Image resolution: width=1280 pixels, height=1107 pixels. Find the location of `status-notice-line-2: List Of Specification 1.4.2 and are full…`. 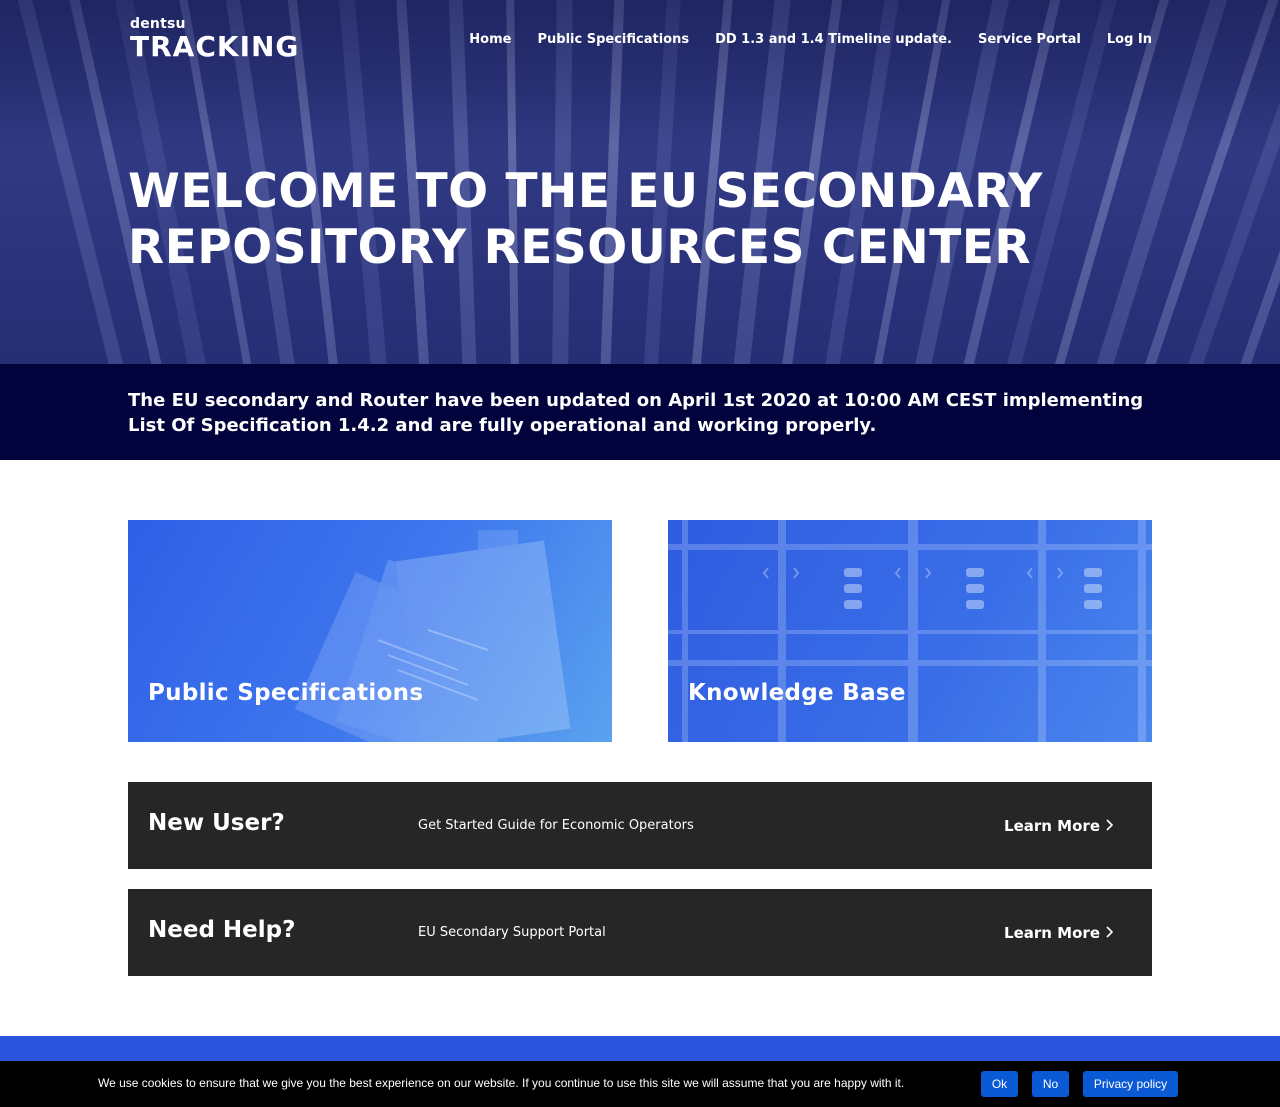

status-notice-line-2: List Of Specification 1.4.2 and are full… is located at coordinates (502, 425).